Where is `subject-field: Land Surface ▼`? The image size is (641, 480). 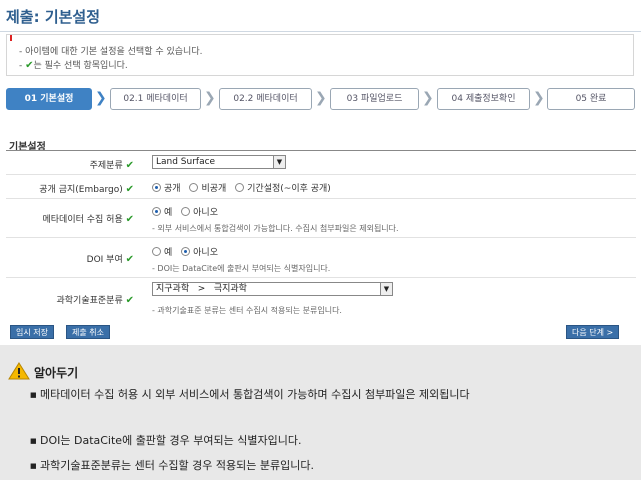 subject-field: Land Surface ▼ is located at coordinates (219, 162).